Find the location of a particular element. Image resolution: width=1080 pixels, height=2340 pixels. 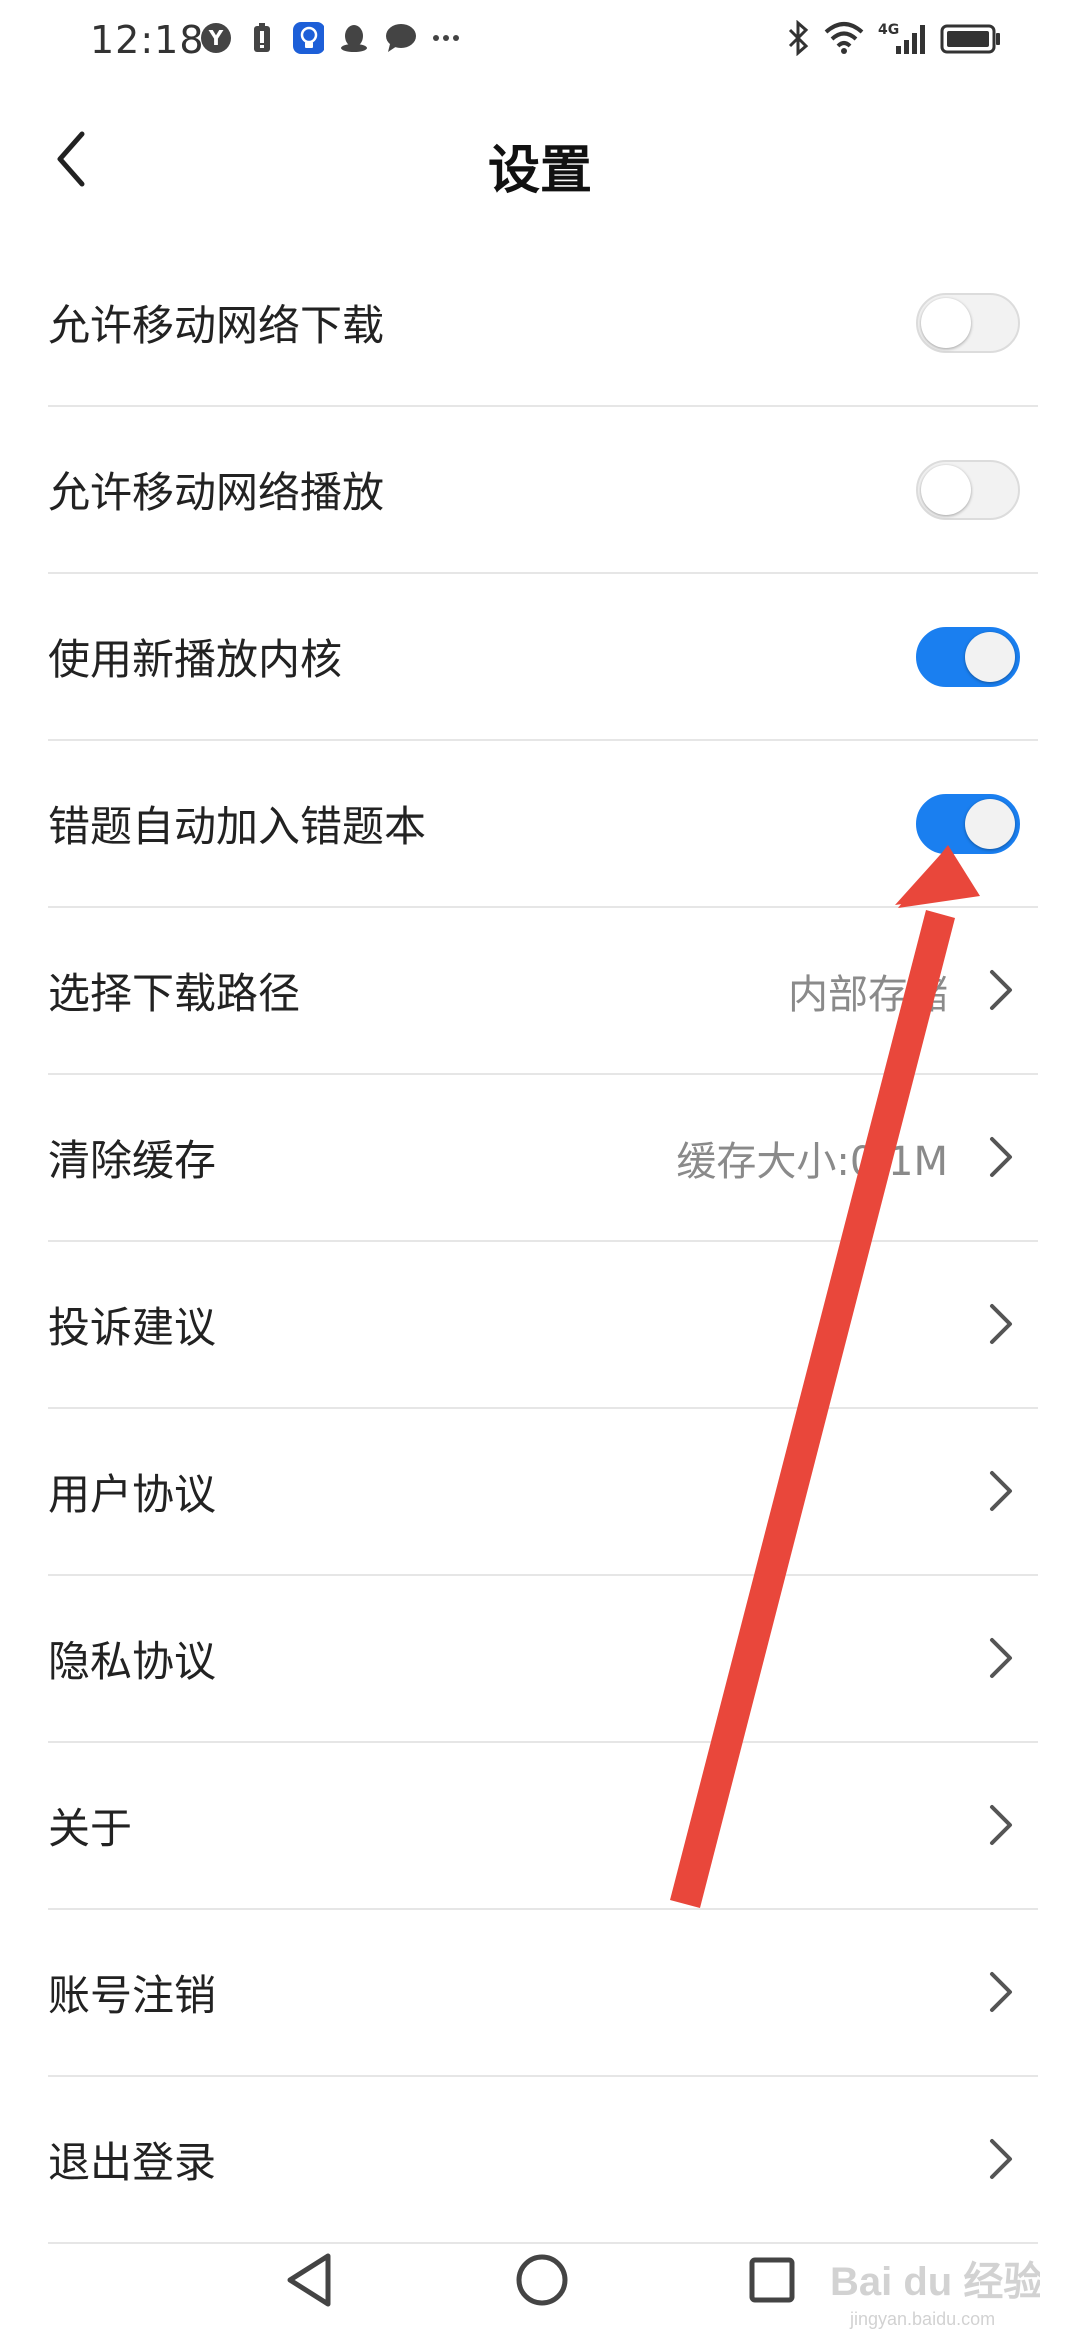

back-triangle-icon is located at coordinates (309, 2280).